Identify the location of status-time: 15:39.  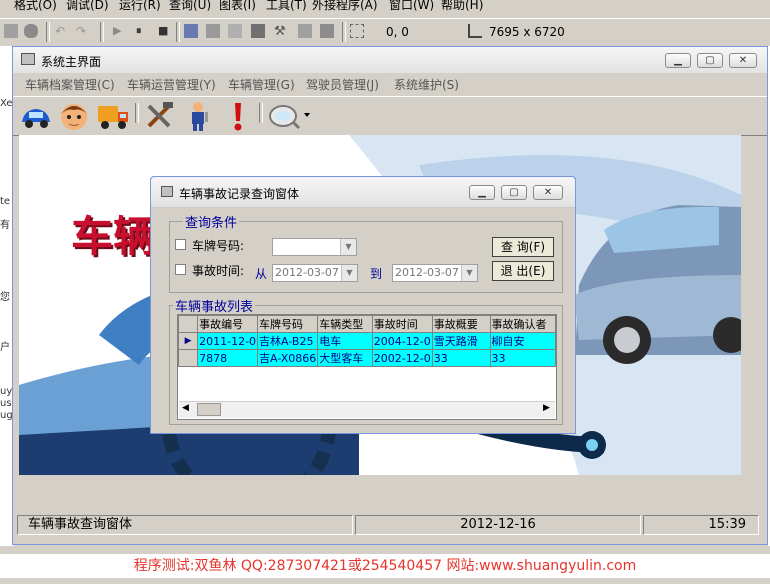
(701, 525).